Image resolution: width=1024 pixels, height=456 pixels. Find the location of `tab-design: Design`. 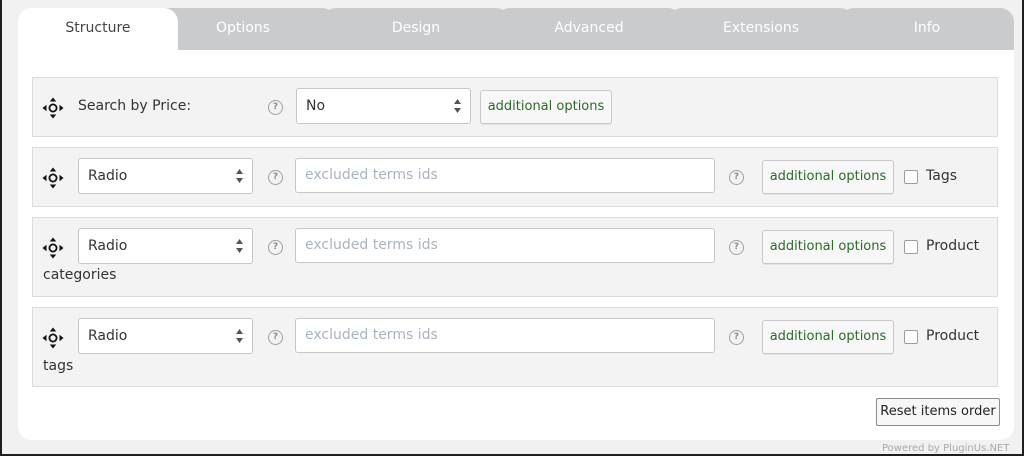

tab-design: Design is located at coordinates (416, 29).